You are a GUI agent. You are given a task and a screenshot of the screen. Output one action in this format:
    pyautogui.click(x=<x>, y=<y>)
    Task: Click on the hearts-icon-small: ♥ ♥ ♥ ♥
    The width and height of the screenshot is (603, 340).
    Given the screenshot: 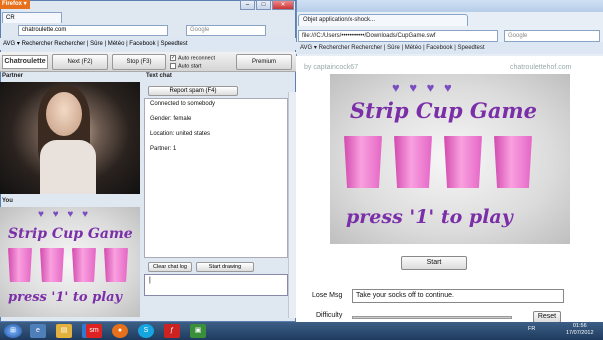 What is the action you would take?
    pyautogui.click(x=65, y=214)
    